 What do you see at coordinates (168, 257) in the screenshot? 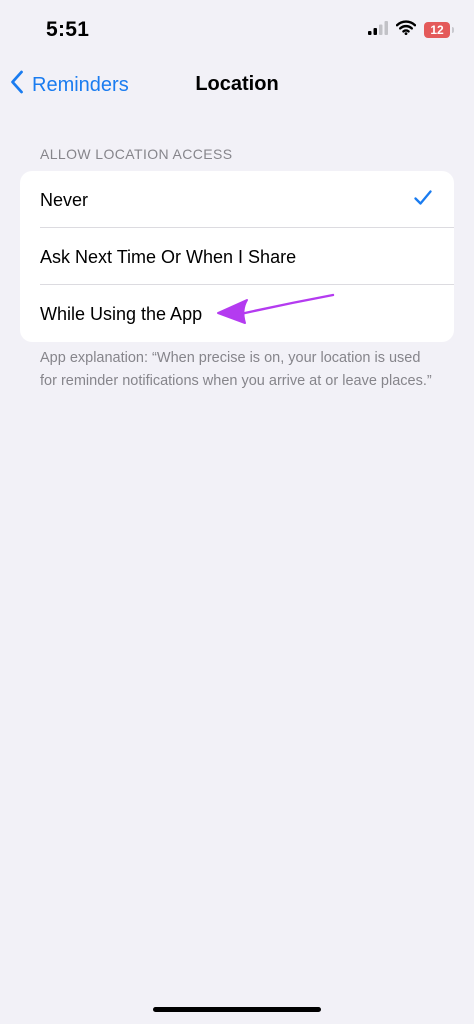
I see `option-label: Ask Next Time Or When I Share` at bounding box center [168, 257].